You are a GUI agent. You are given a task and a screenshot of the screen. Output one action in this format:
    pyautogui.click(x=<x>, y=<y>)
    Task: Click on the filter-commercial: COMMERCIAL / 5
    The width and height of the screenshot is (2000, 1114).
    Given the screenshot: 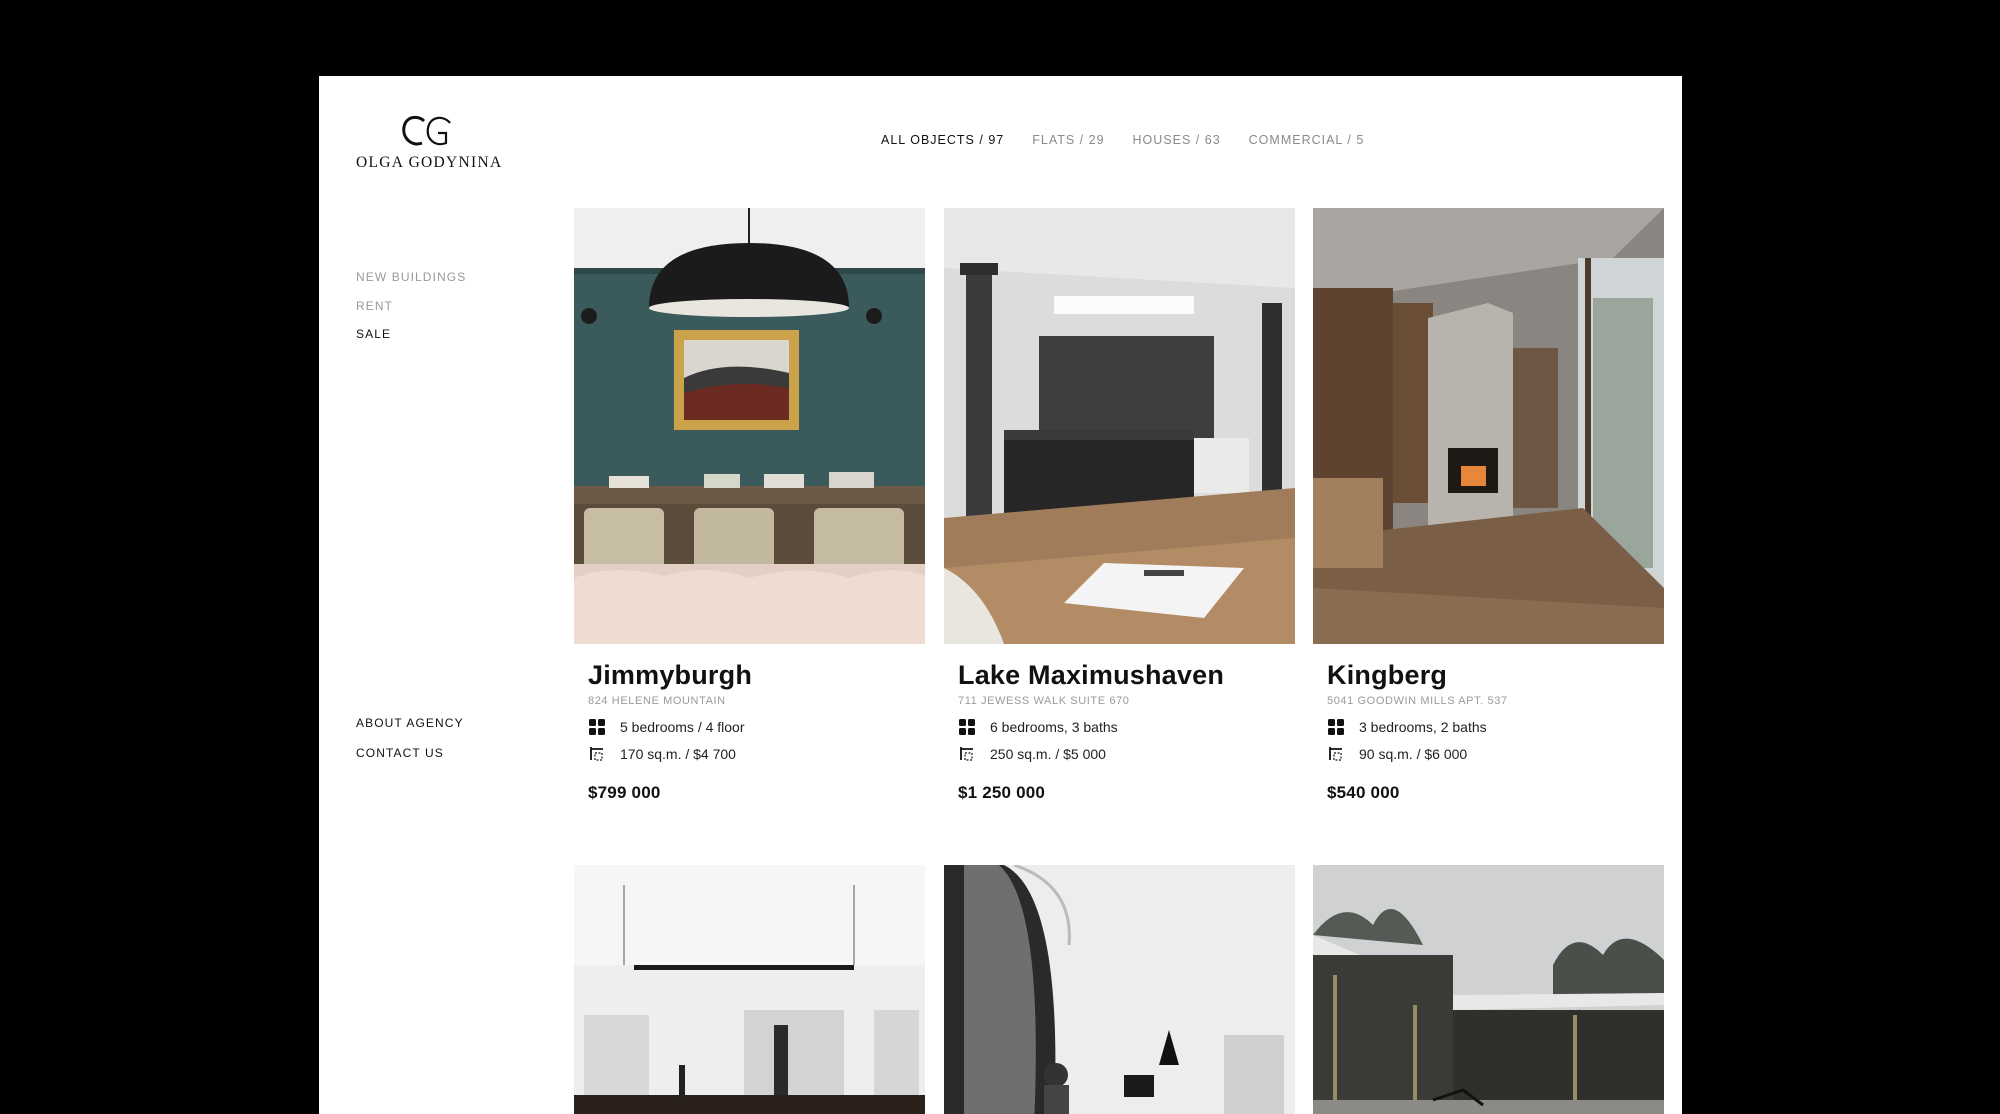 What is the action you would take?
    pyautogui.click(x=1307, y=140)
    